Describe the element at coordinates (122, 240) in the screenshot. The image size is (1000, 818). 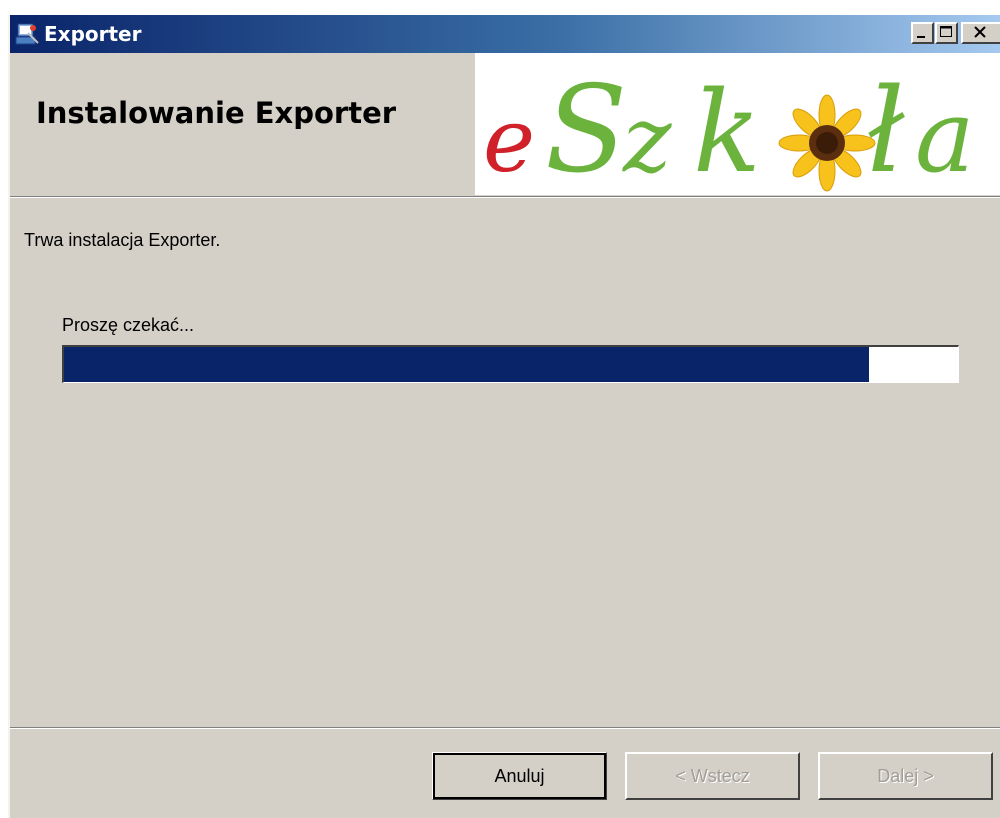
I see `install-status-text: Trwa instalacja Exporter.` at that location.